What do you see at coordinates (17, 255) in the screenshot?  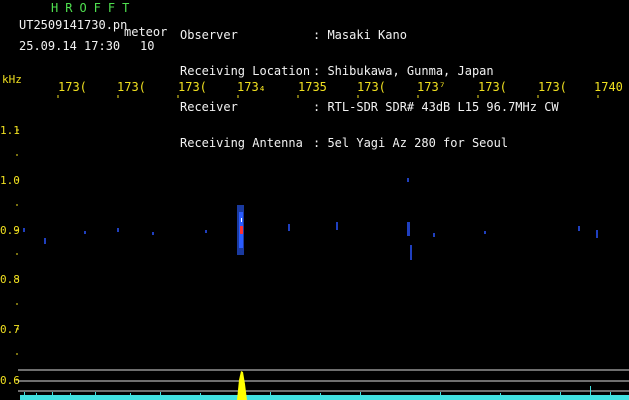 I see `y-ticks` at bounding box center [17, 255].